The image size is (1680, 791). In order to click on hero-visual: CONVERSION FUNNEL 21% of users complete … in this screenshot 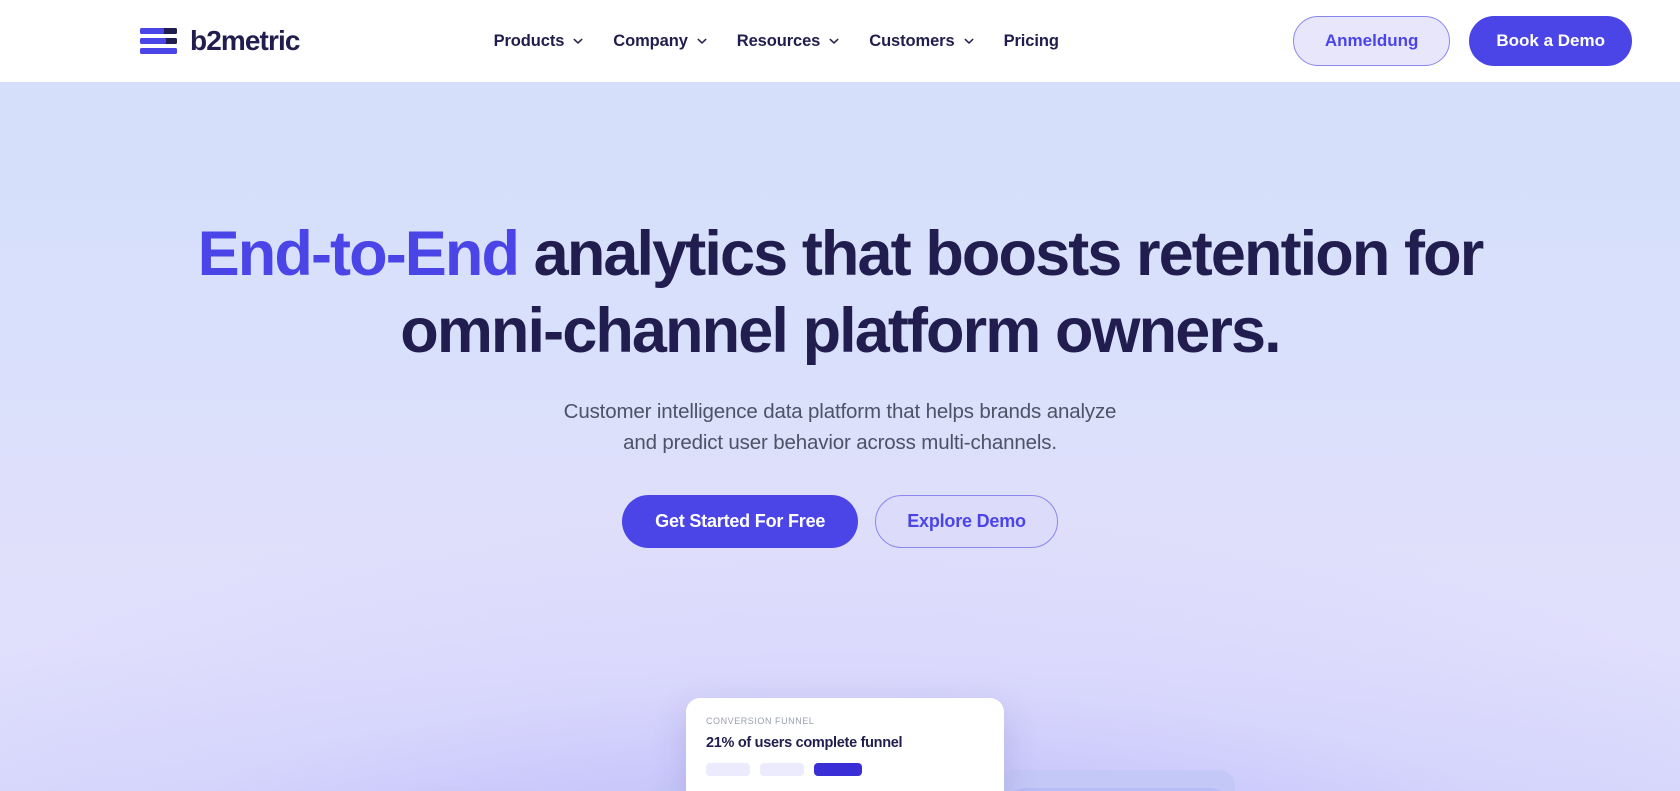, I will do `click(840, 744)`.